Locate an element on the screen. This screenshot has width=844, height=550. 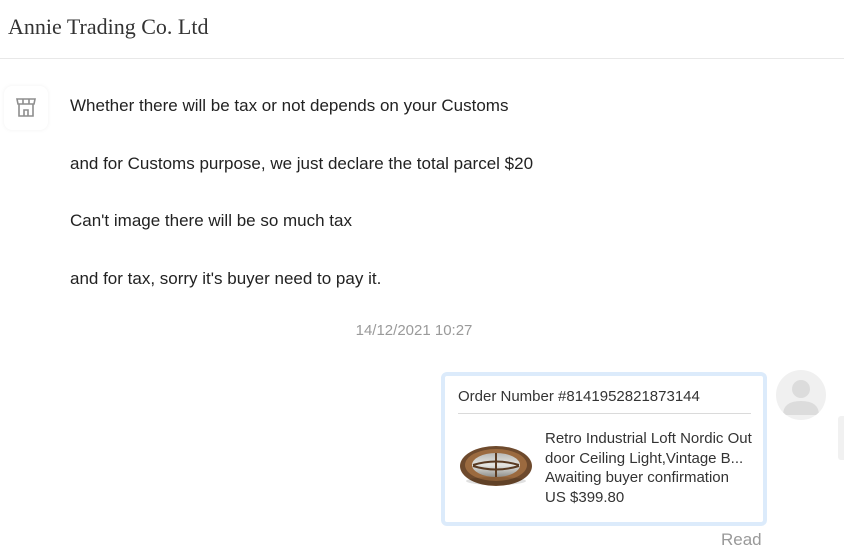
storefront-icon is located at coordinates (26, 107).